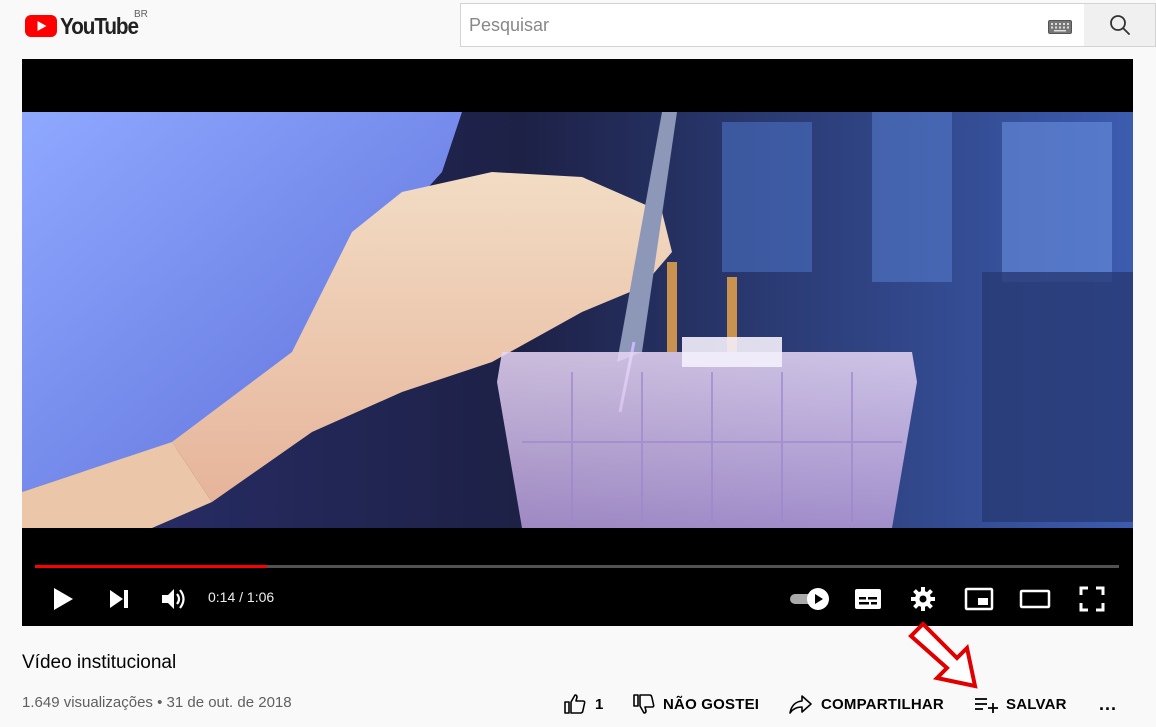 The width and height of the screenshot is (1156, 727). Describe the element at coordinates (575, 704) in the screenshot. I see `thumb-up-icon` at that location.